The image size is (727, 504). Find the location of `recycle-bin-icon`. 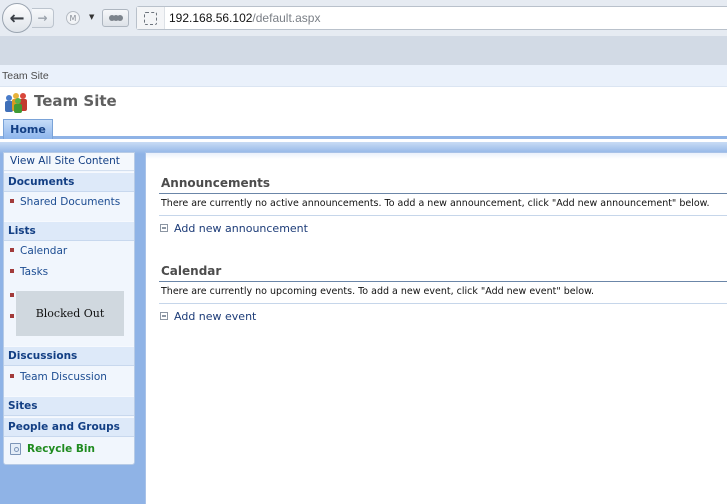

recycle-bin-icon is located at coordinates (15, 449).